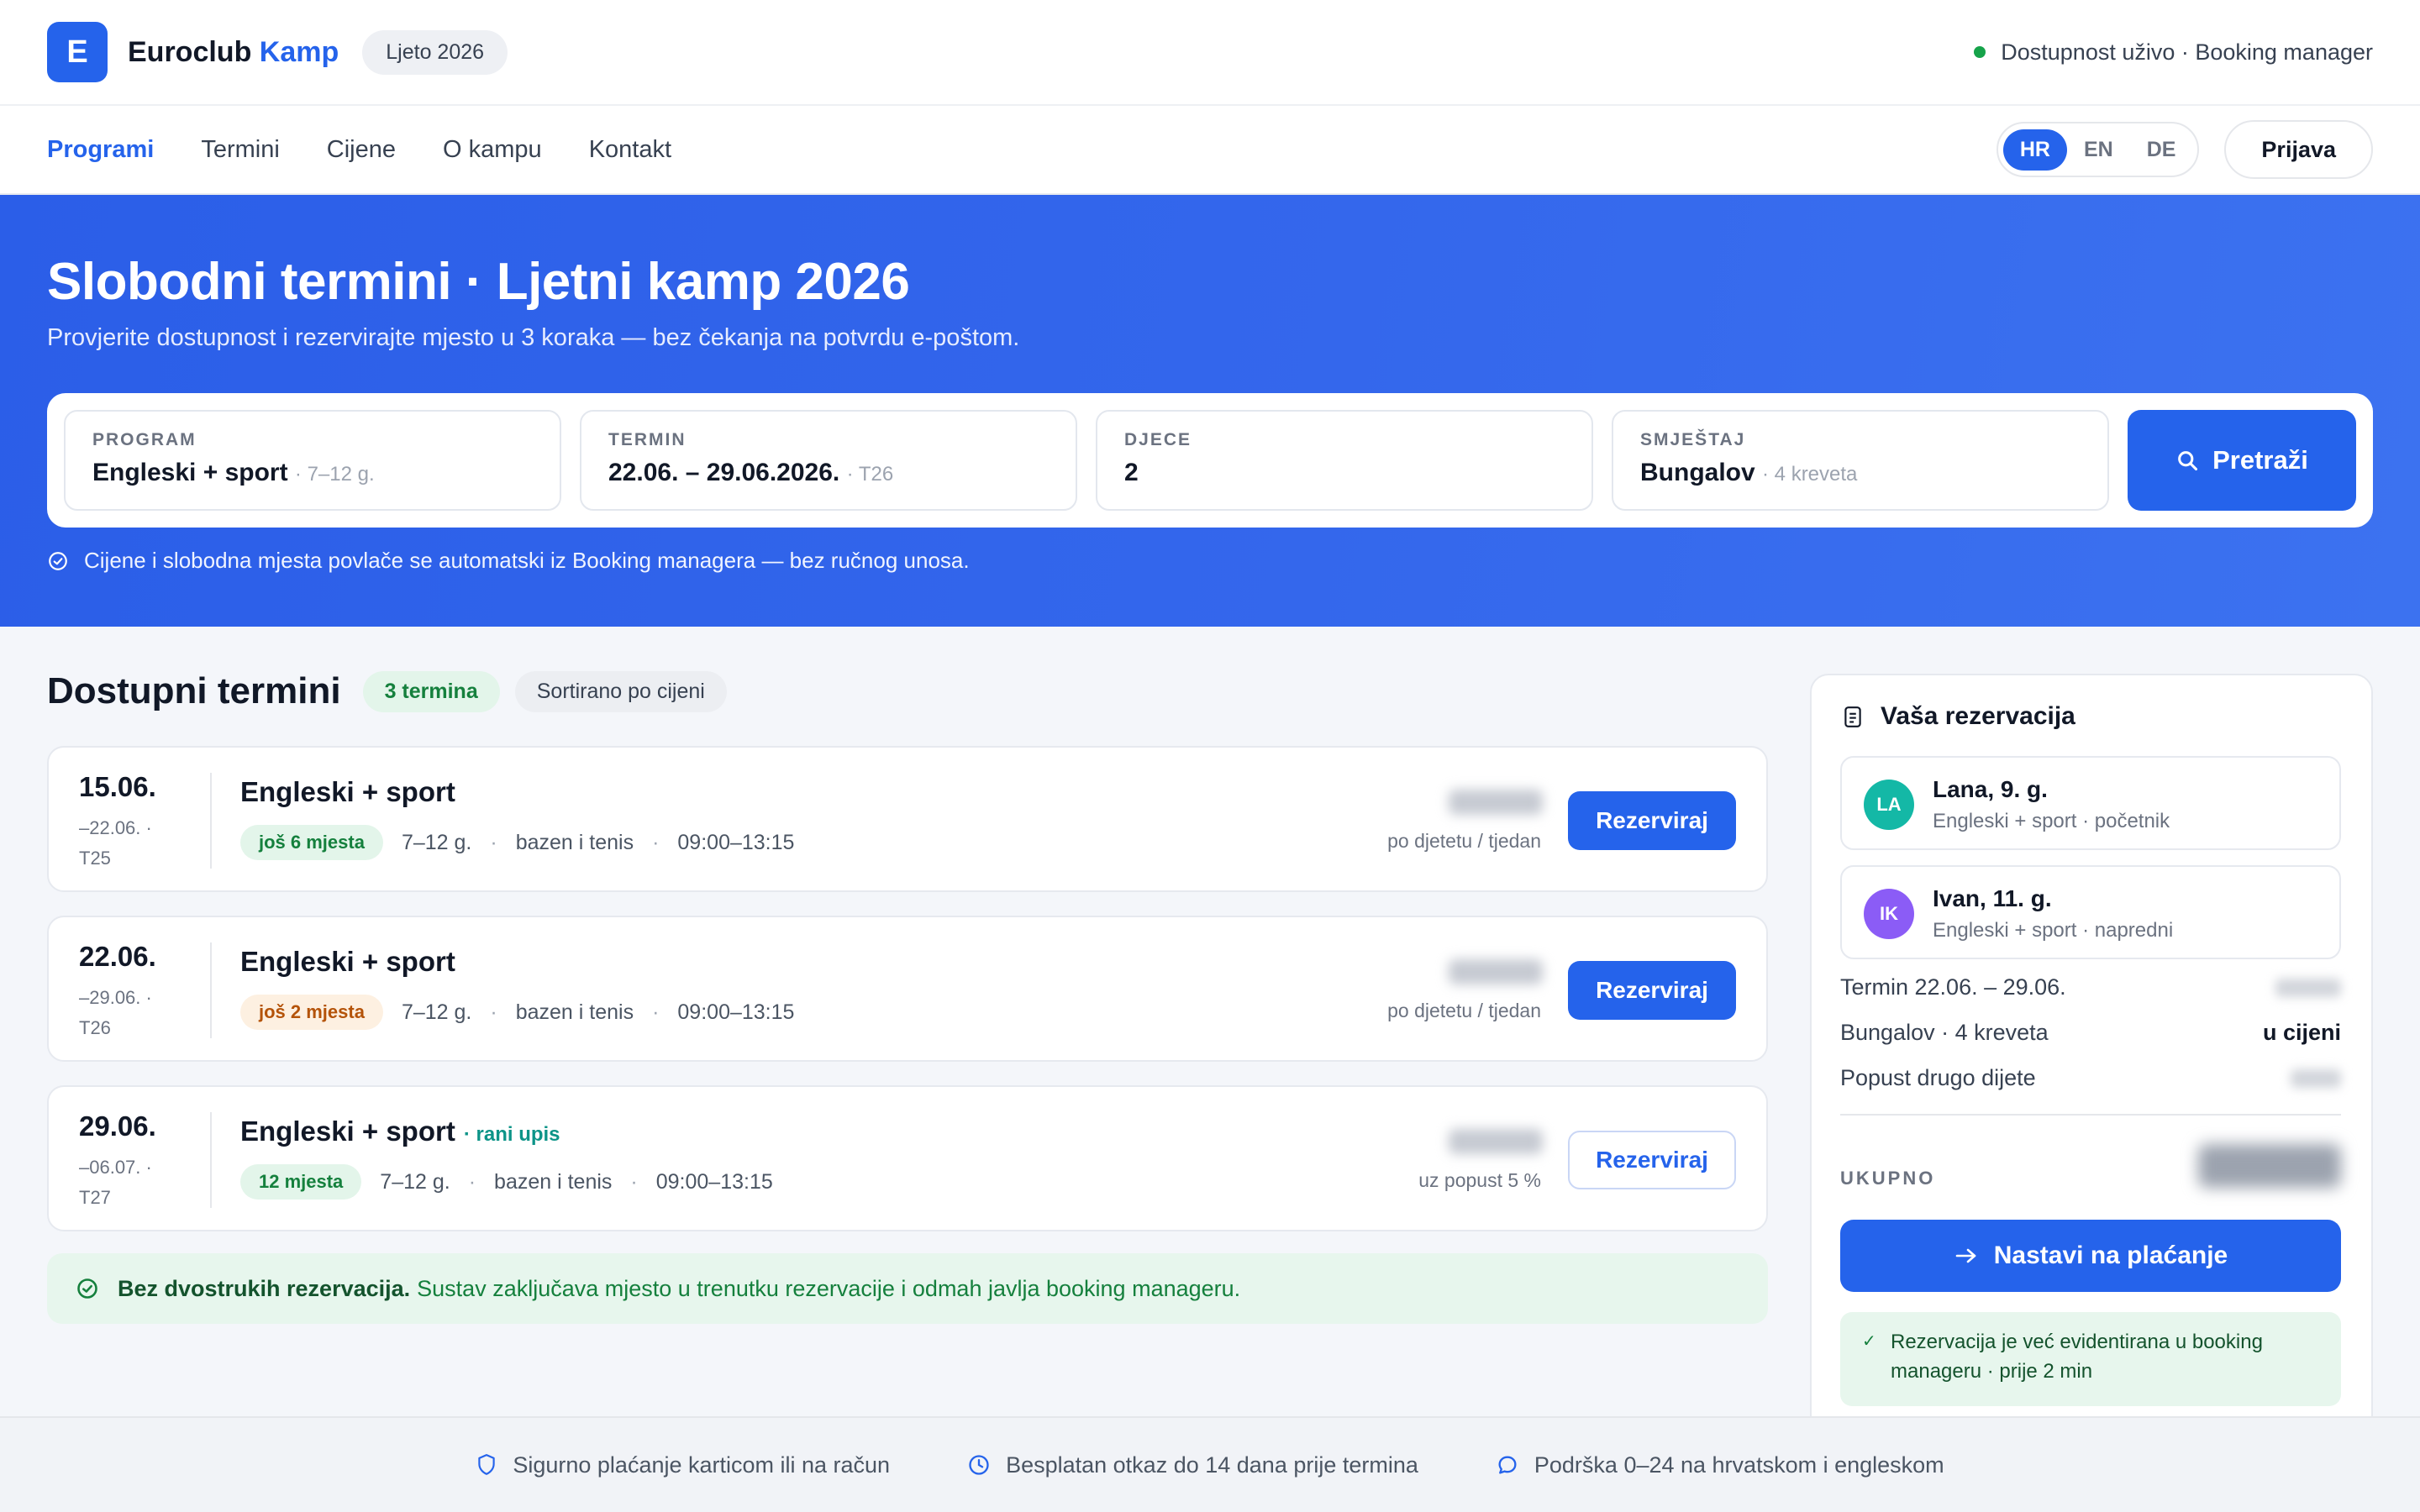 The width and height of the screenshot is (2420, 1512). What do you see at coordinates (1132, 472) in the screenshot?
I see `children-value: 2` at bounding box center [1132, 472].